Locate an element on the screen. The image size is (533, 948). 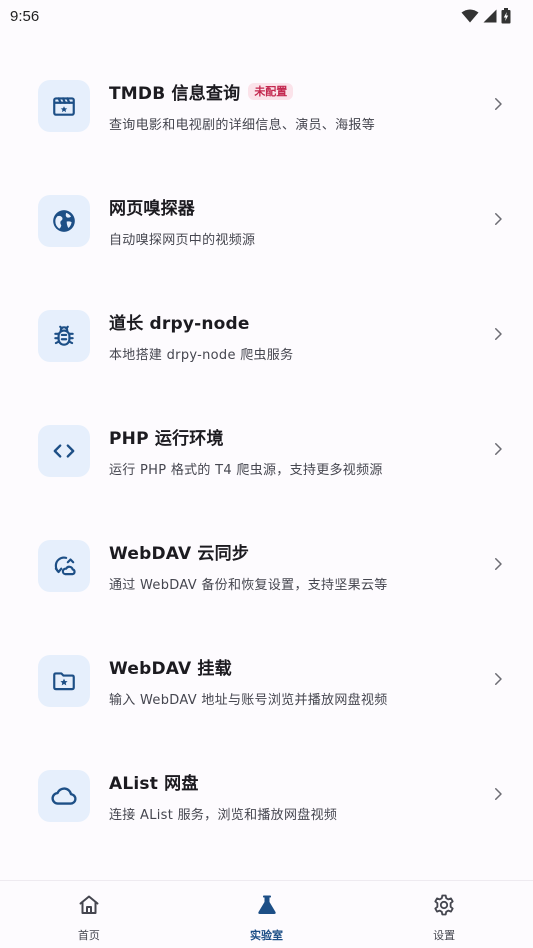
feature-subtitle: 输入 WebDAV 地址与账号浏览并播放网盘视频 is located at coordinates (248, 700).